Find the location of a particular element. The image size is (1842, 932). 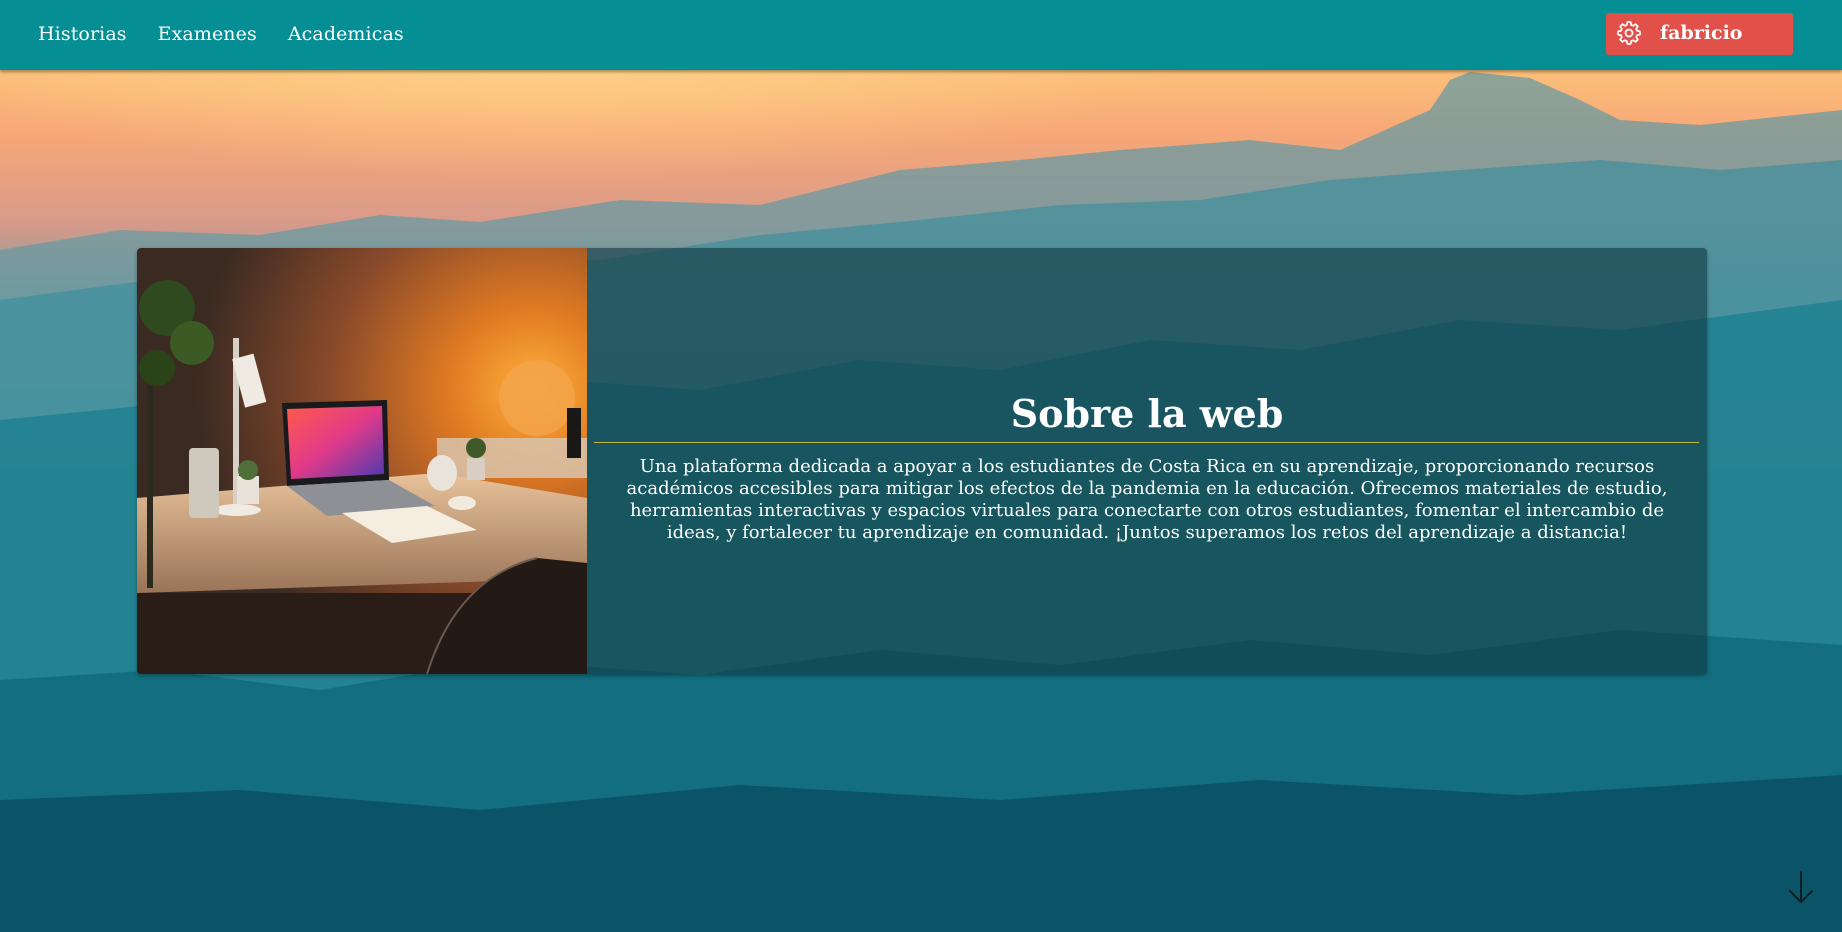

user-menu-button: fabricio is located at coordinates (1699, 34).